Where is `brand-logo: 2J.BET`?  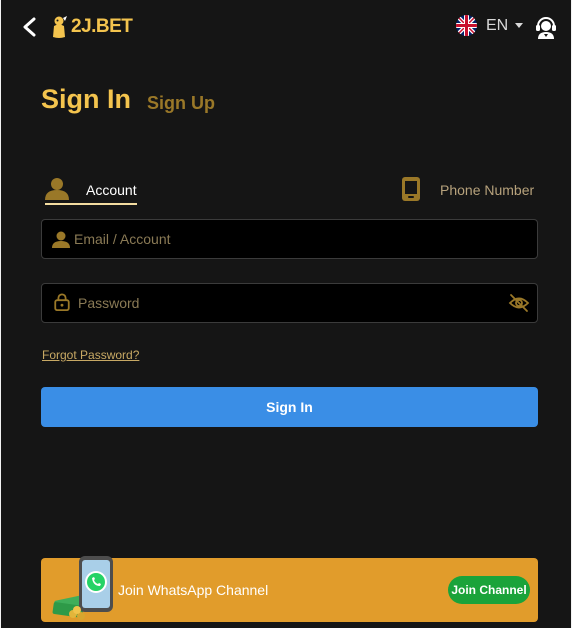
brand-logo: 2J.BET is located at coordinates (92, 27).